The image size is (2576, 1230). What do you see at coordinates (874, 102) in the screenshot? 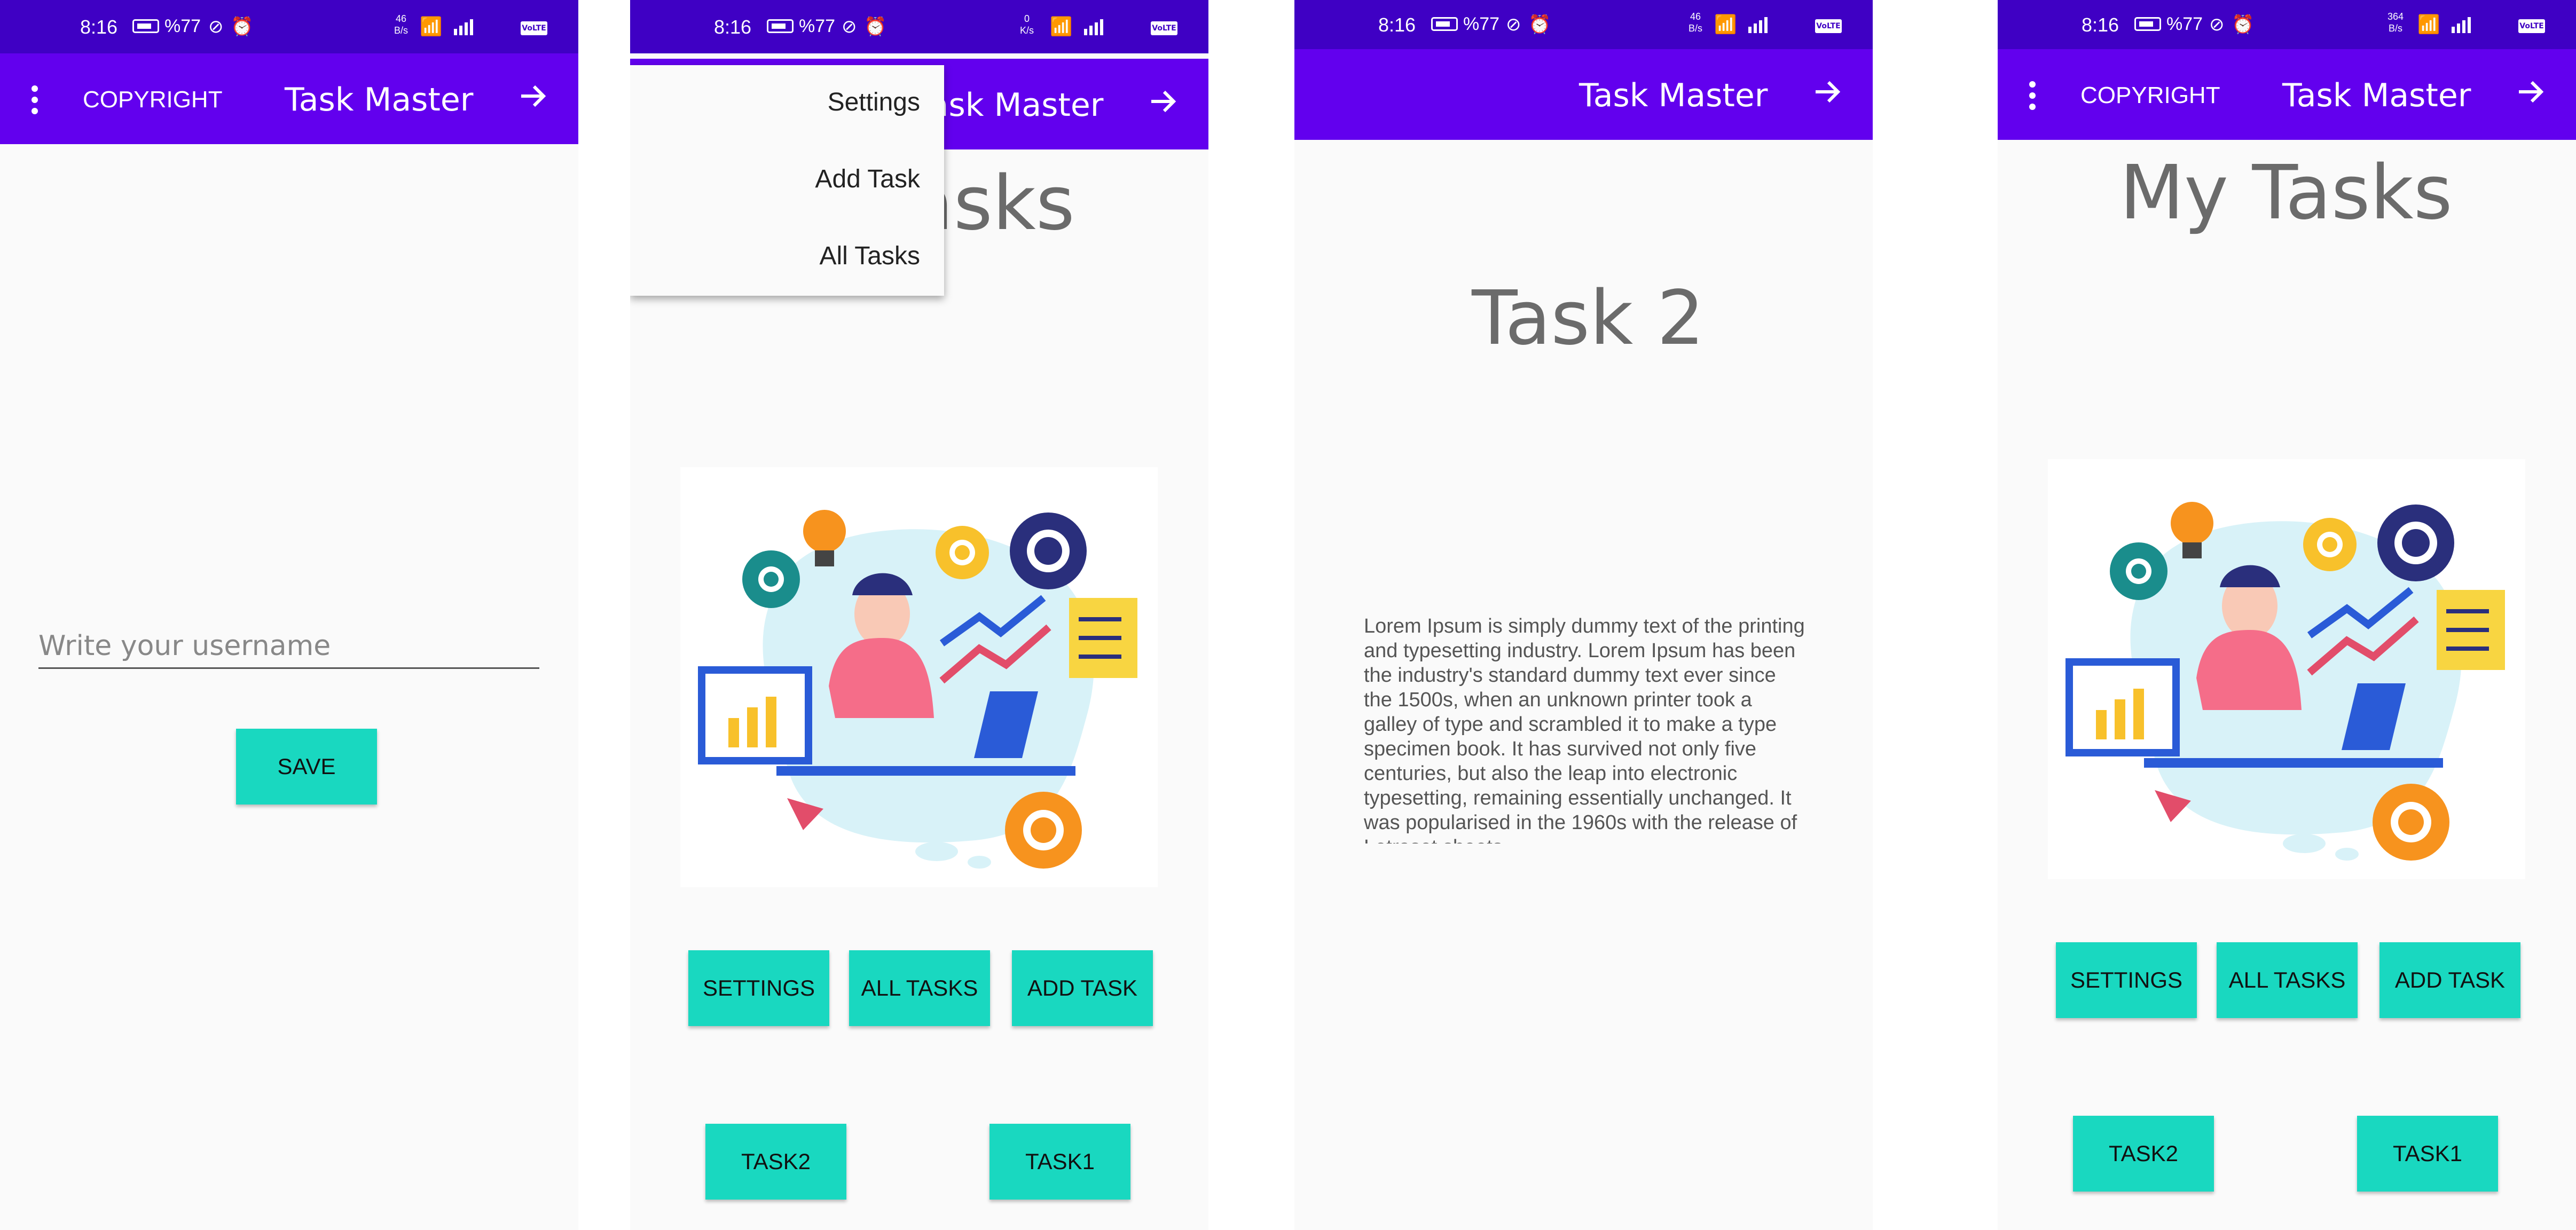
I see `menu-item-settings: Settings` at bounding box center [874, 102].